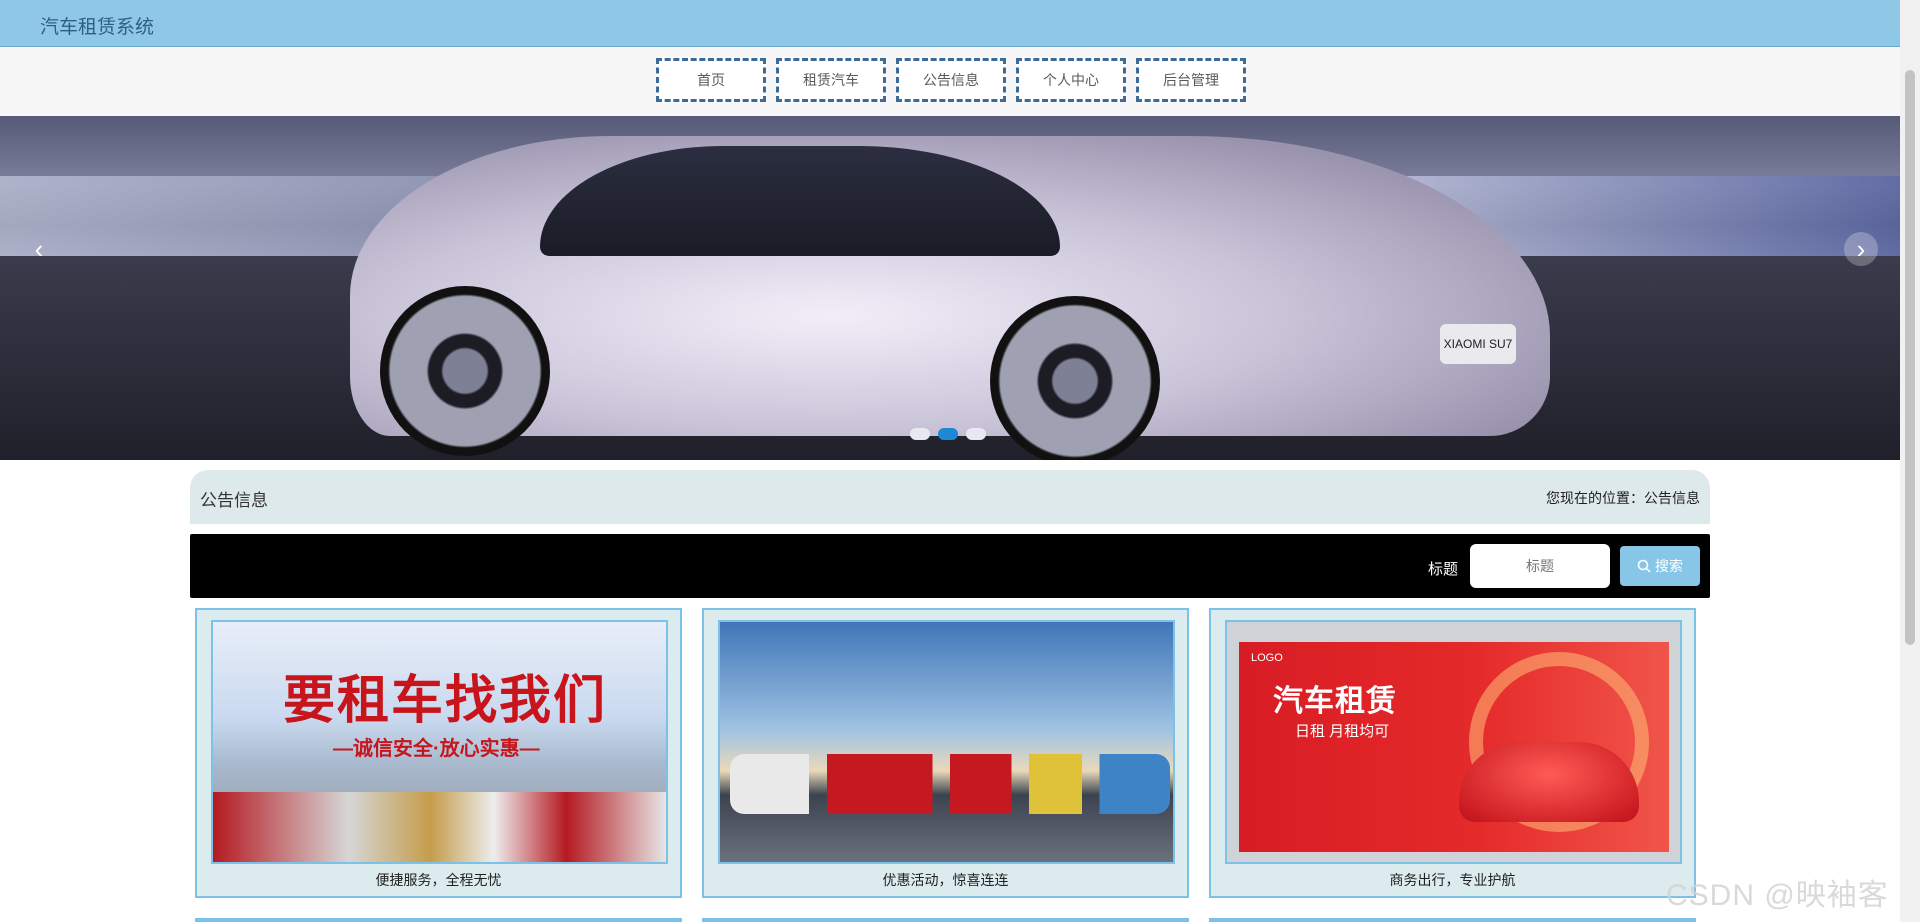 Image resolution: width=1920 pixels, height=922 pixels. Describe the element at coordinates (945, 880) in the screenshot. I see `announcement-title: 优惠活动，惊喜连连` at that location.